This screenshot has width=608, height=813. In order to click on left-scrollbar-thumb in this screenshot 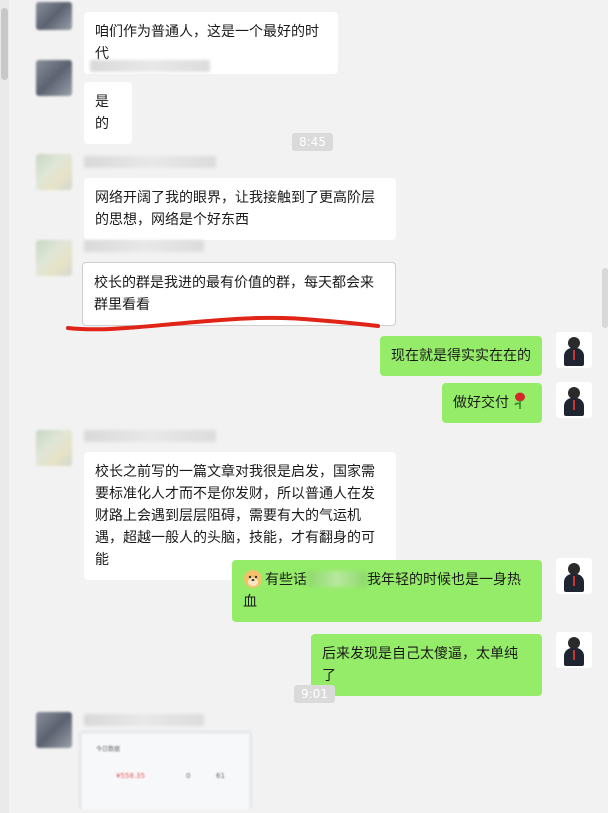, I will do `click(4, 44)`.